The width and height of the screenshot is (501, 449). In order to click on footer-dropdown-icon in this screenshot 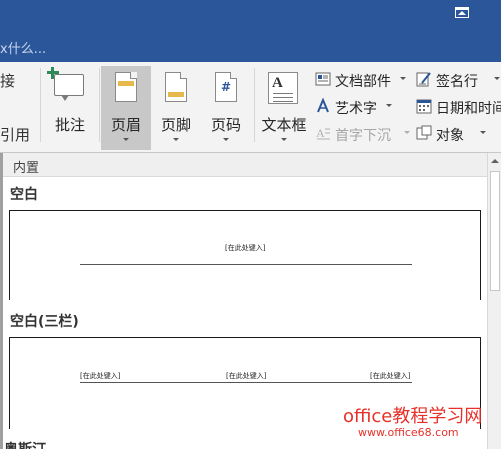, I will do `click(176, 139)`.